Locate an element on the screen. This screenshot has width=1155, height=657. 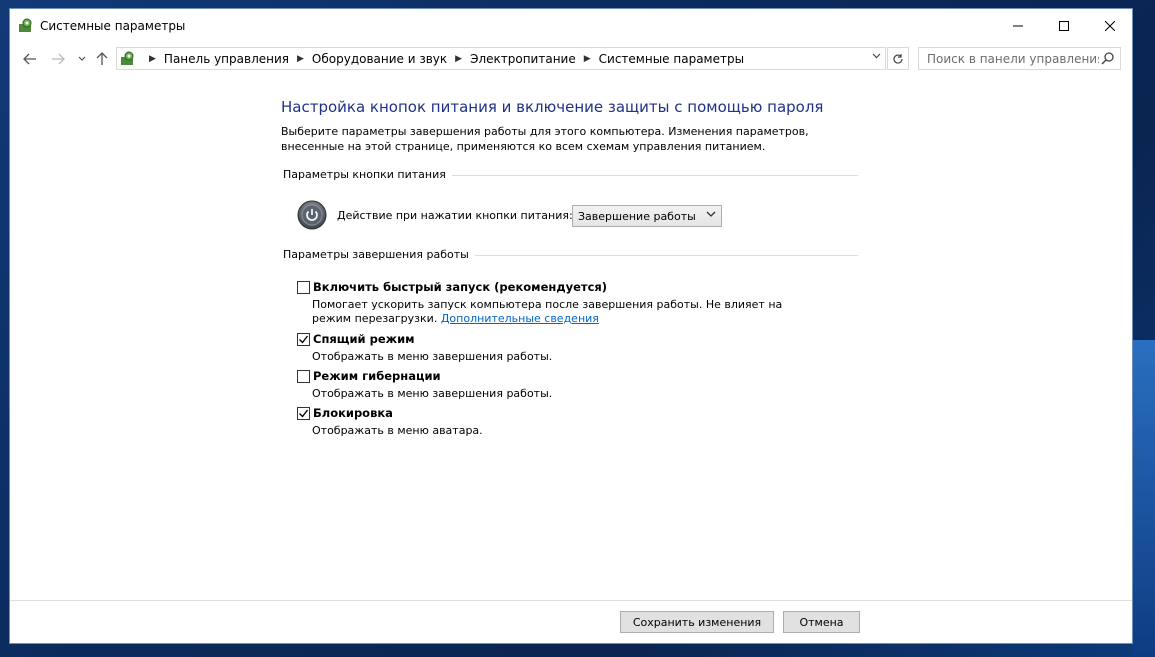
power-button-group-label: Параметры кнопки питания is located at coordinates (367, 174).